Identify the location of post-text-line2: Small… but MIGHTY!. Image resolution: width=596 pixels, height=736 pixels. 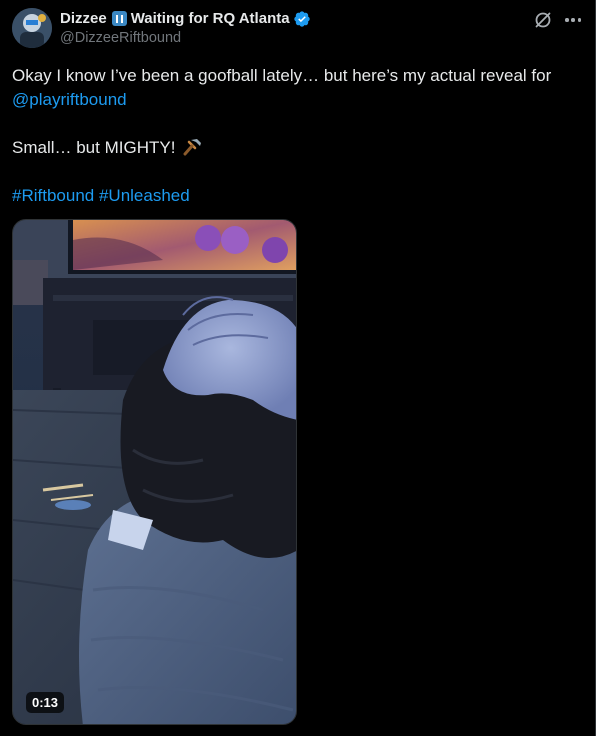
(94, 147).